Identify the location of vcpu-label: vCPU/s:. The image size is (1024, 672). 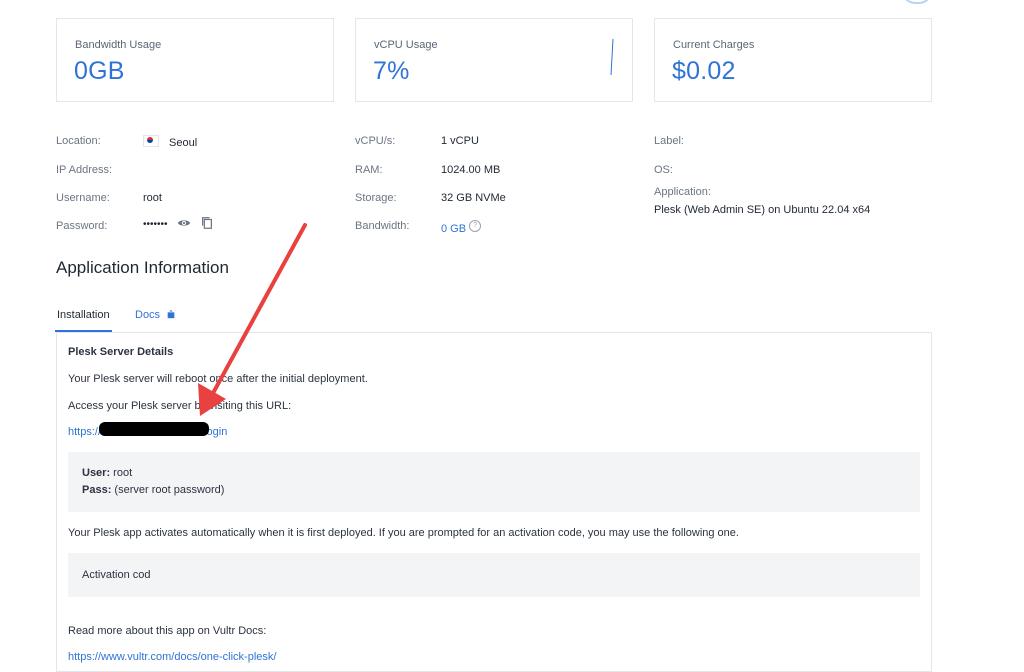
(375, 141).